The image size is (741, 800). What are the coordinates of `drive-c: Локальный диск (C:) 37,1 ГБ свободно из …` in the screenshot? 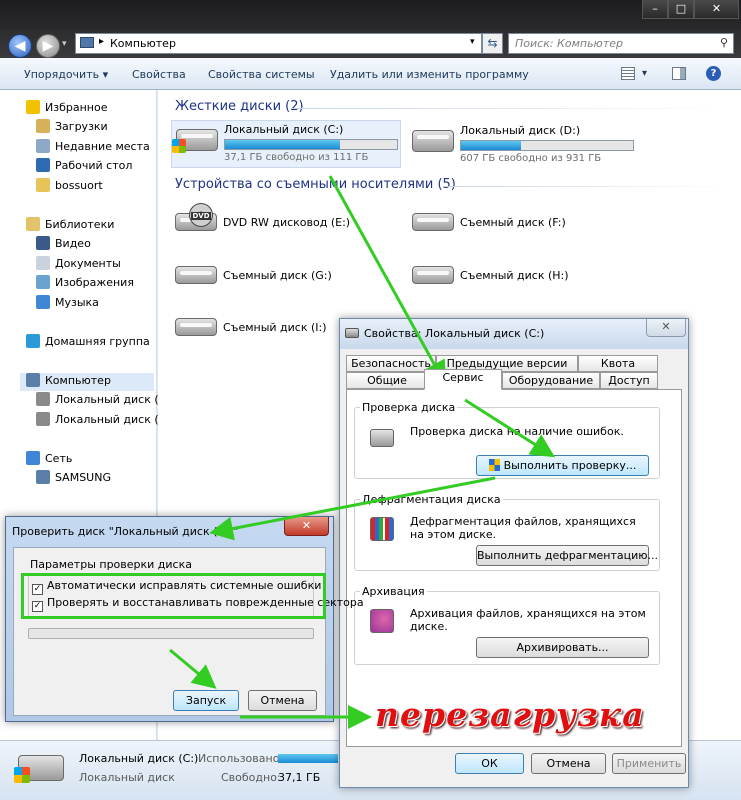 It's located at (286, 144).